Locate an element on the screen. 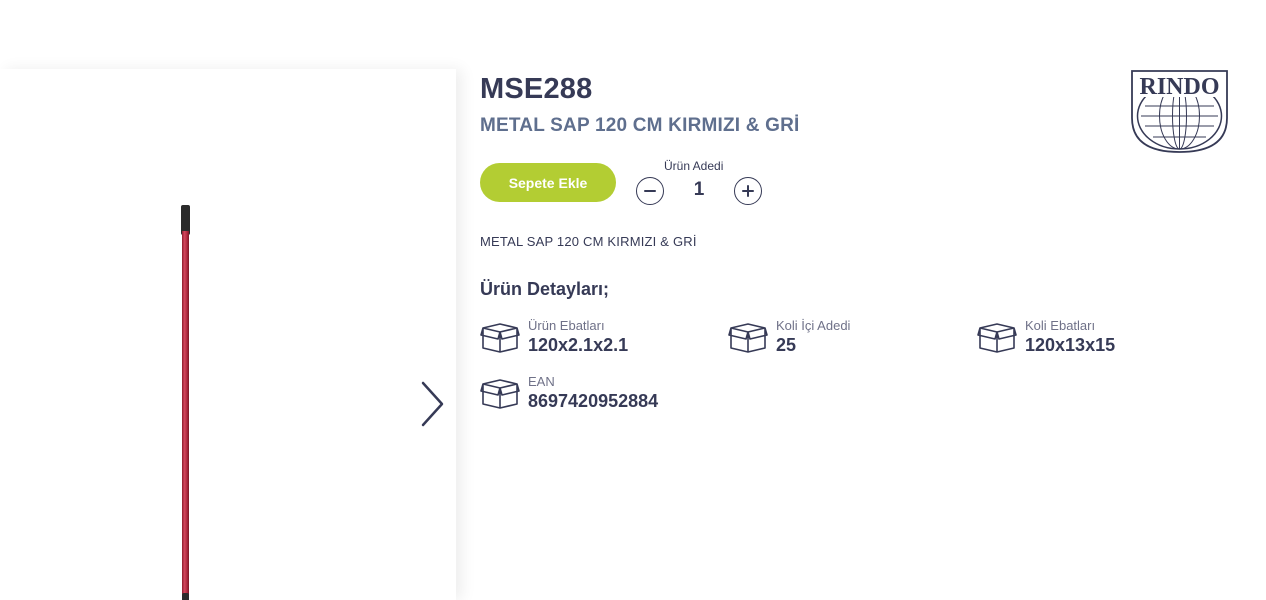 Image resolution: width=1266 pixels, height=600 pixels. product-sku: MSE288 is located at coordinates (536, 89).